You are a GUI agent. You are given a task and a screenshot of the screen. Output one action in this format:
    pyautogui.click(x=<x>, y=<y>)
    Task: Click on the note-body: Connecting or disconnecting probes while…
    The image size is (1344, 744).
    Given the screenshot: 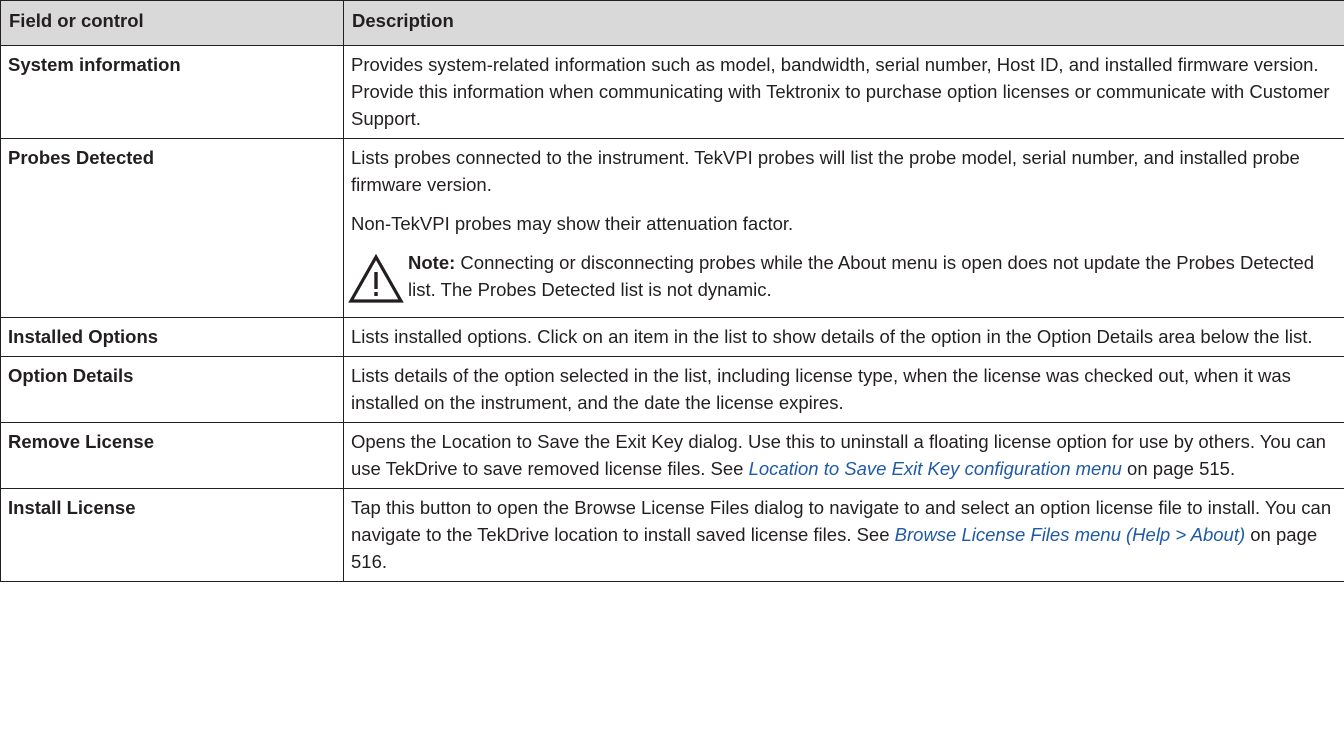 What is the action you would take?
    pyautogui.click(x=861, y=276)
    